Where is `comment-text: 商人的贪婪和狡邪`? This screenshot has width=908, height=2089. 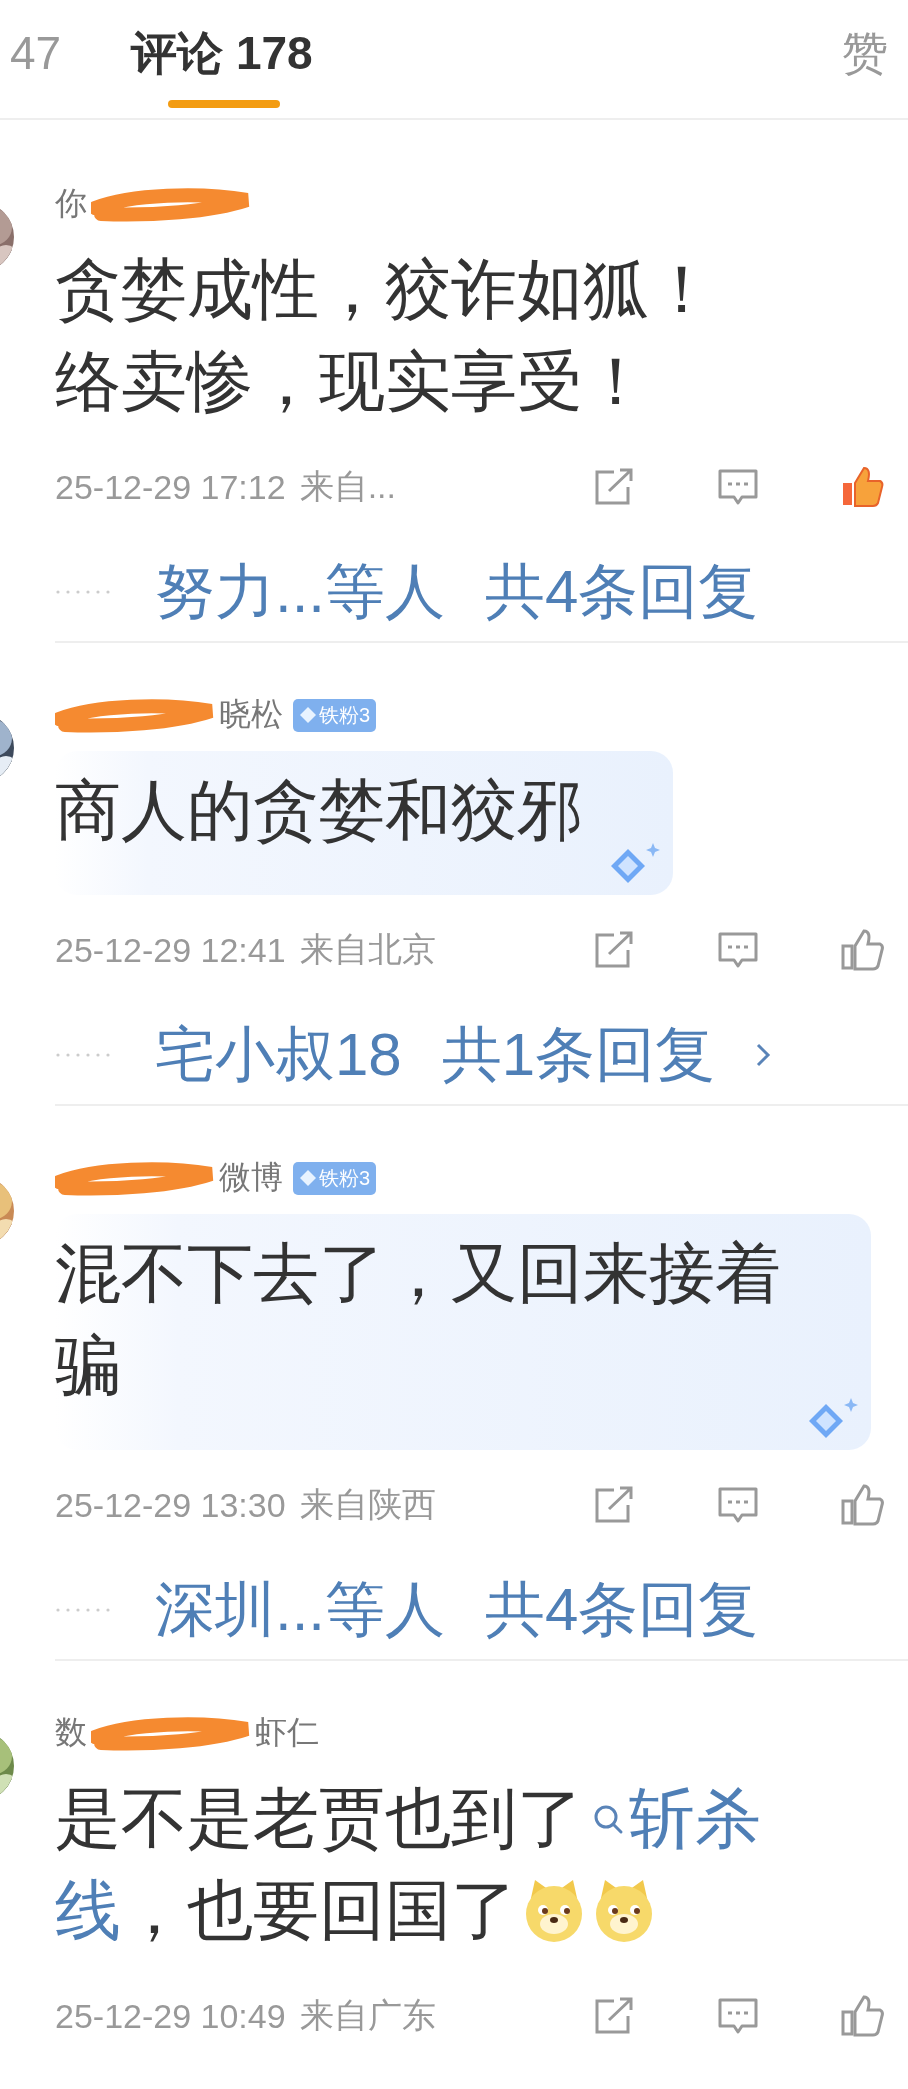 comment-text: 商人的贪婪和狡邪 is located at coordinates (319, 810).